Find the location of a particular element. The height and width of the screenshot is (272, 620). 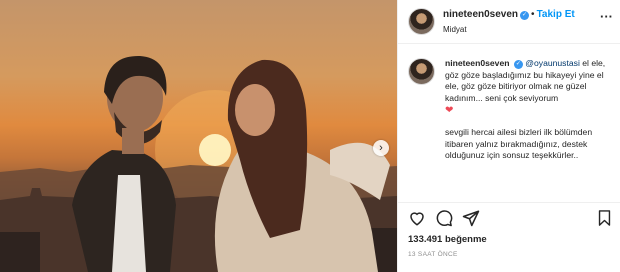

location-link: Midyat is located at coordinates (455, 29).